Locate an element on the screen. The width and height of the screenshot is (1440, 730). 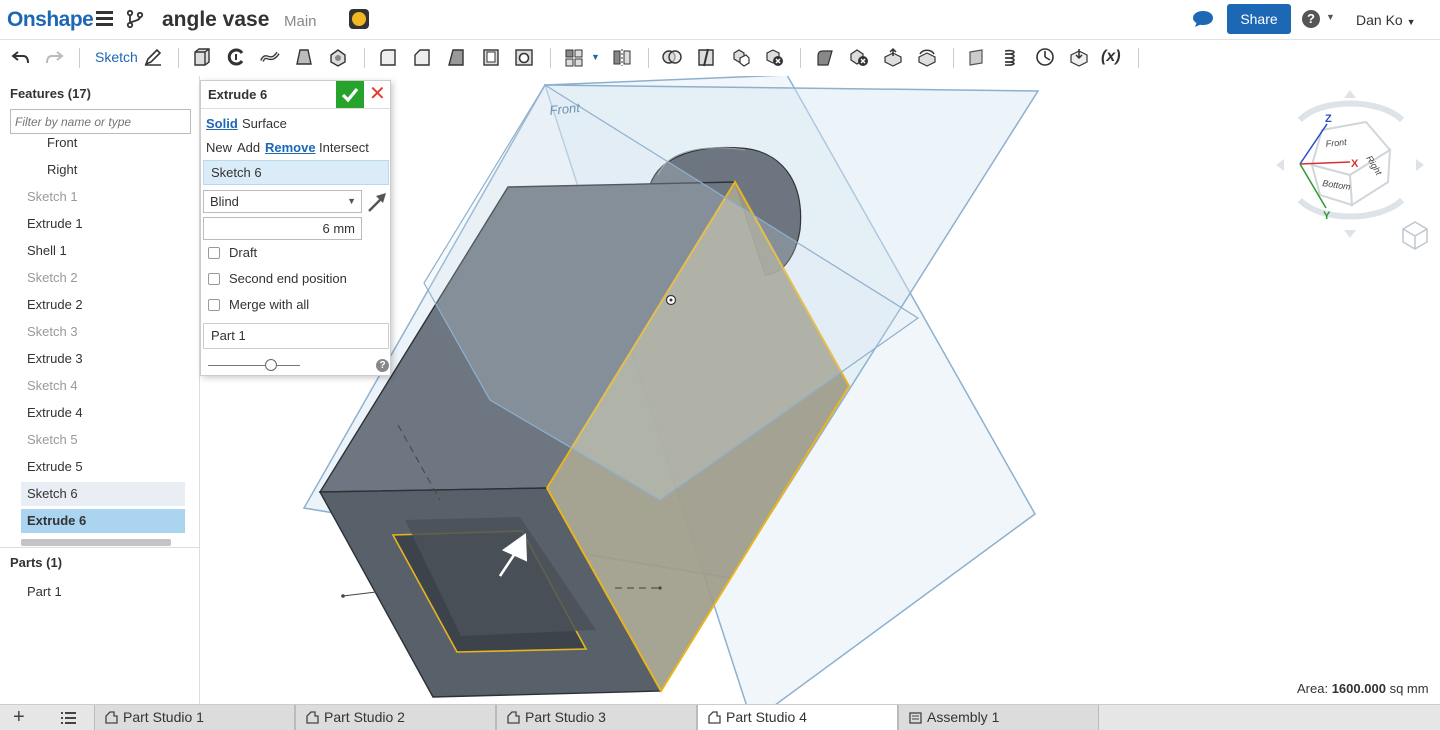
delete-face-icon is located at coordinates (859, 57).